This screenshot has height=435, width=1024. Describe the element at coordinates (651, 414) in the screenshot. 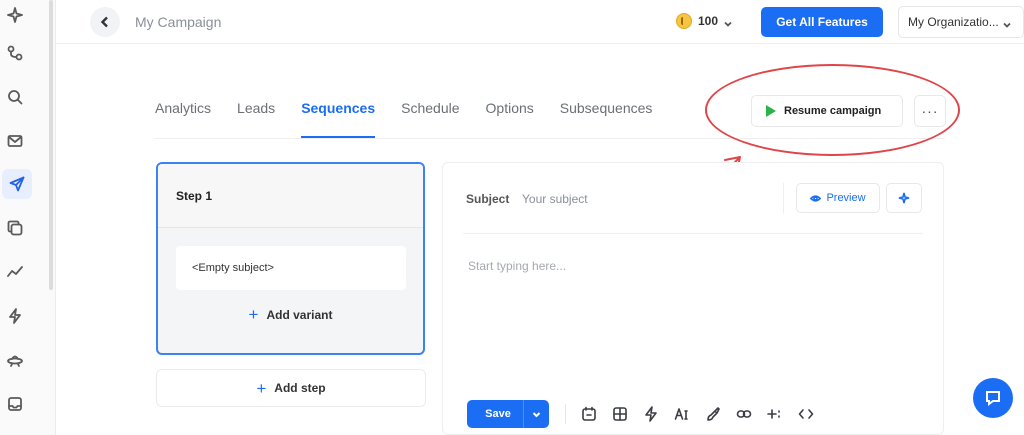

I see `lightning-icon` at that location.